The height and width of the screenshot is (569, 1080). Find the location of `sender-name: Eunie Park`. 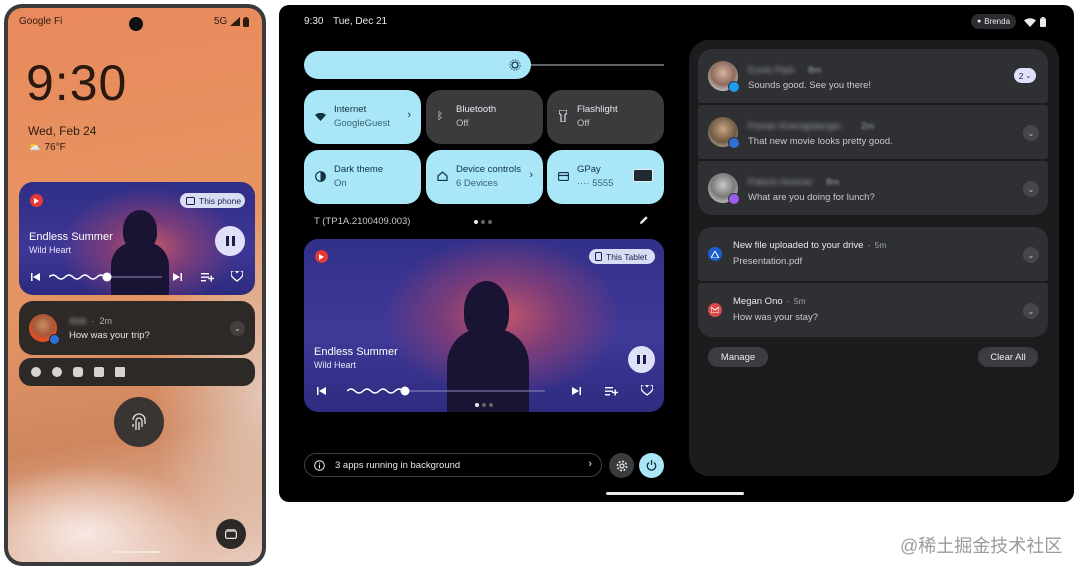

sender-name: Eunie Park is located at coordinates (771, 70).